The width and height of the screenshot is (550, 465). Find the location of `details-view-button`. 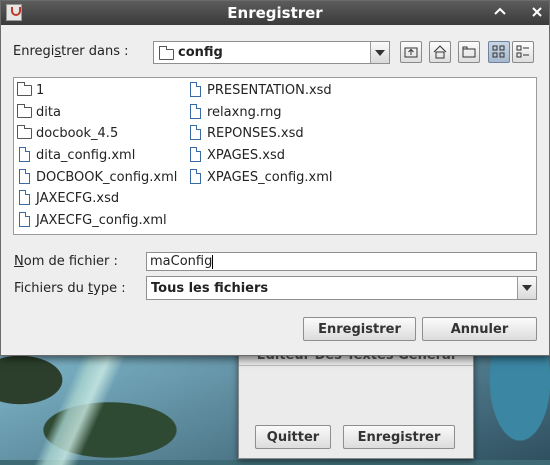

details-view-button is located at coordinates (523, 52).